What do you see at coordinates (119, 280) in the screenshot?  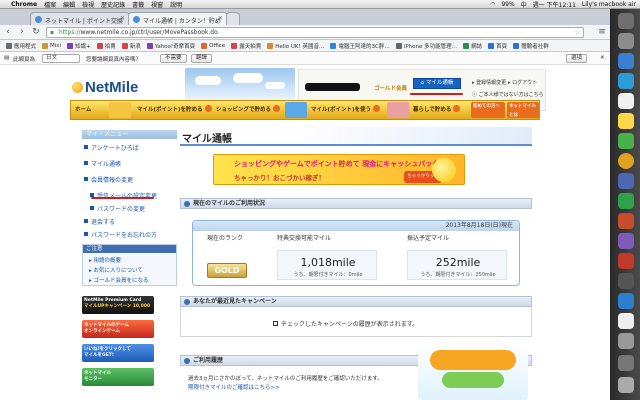 I see `guide-link-gold: ▸ ゴールド会員をになる` at bounding box center [119, 280].